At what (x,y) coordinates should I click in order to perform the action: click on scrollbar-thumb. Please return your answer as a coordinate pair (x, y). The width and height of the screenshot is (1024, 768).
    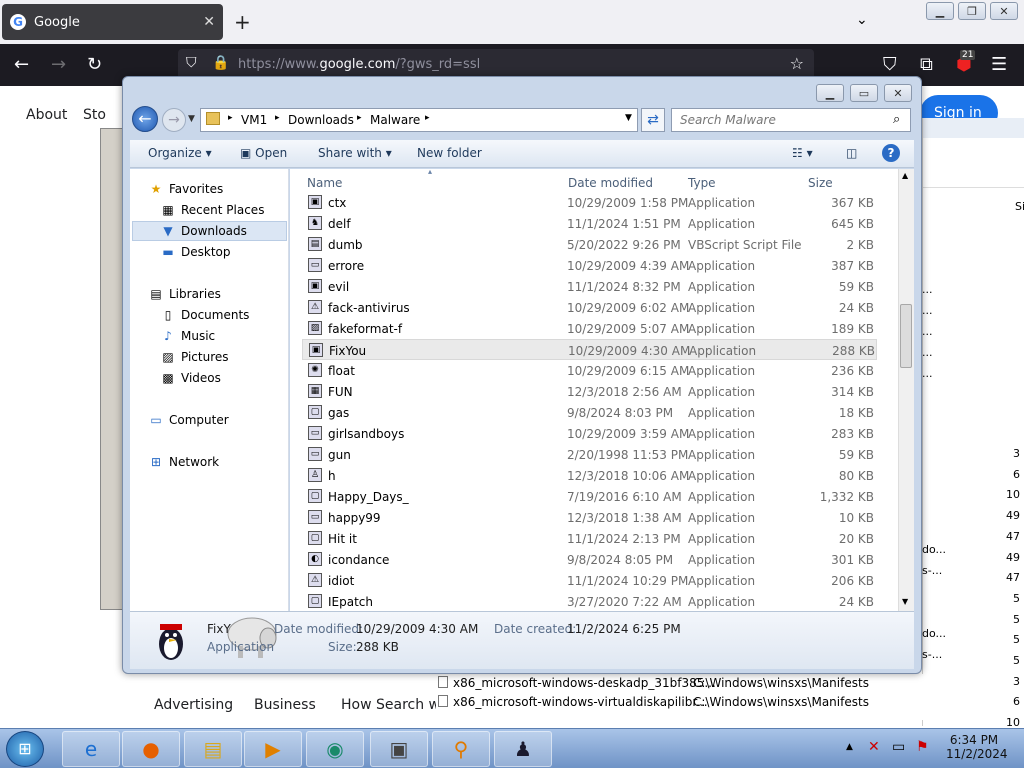
    Looking at the image, I should click on (906, 336).